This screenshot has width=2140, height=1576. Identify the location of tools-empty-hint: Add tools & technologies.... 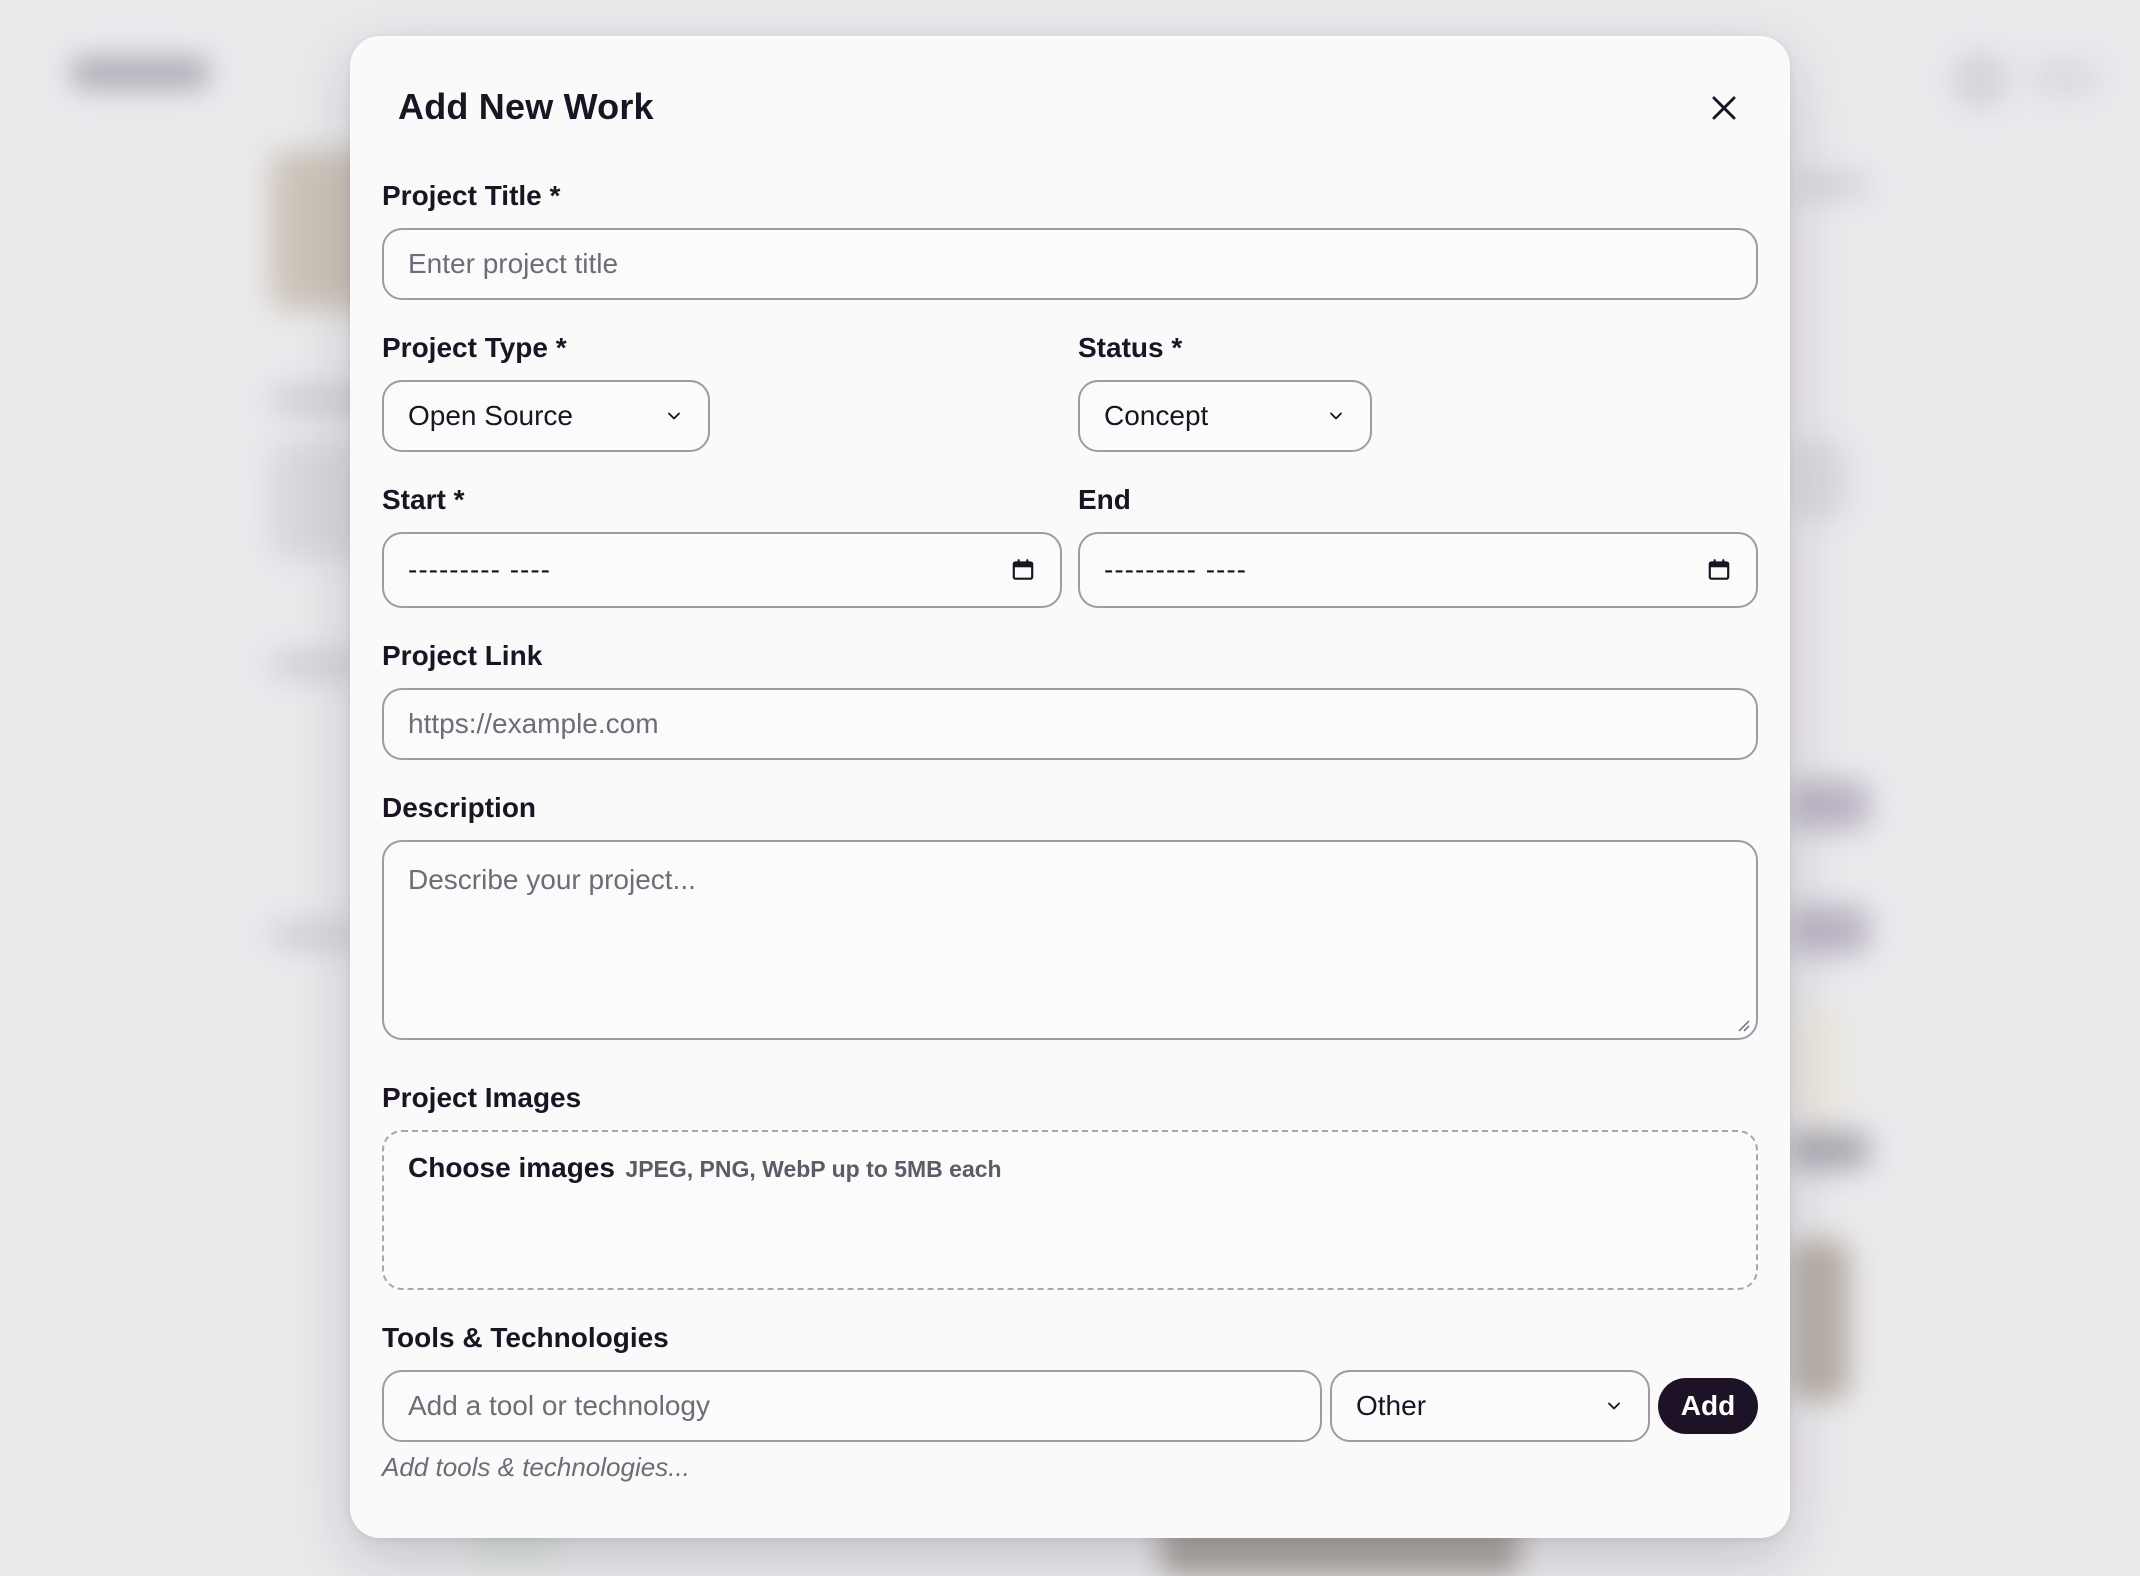
(536, 1467).